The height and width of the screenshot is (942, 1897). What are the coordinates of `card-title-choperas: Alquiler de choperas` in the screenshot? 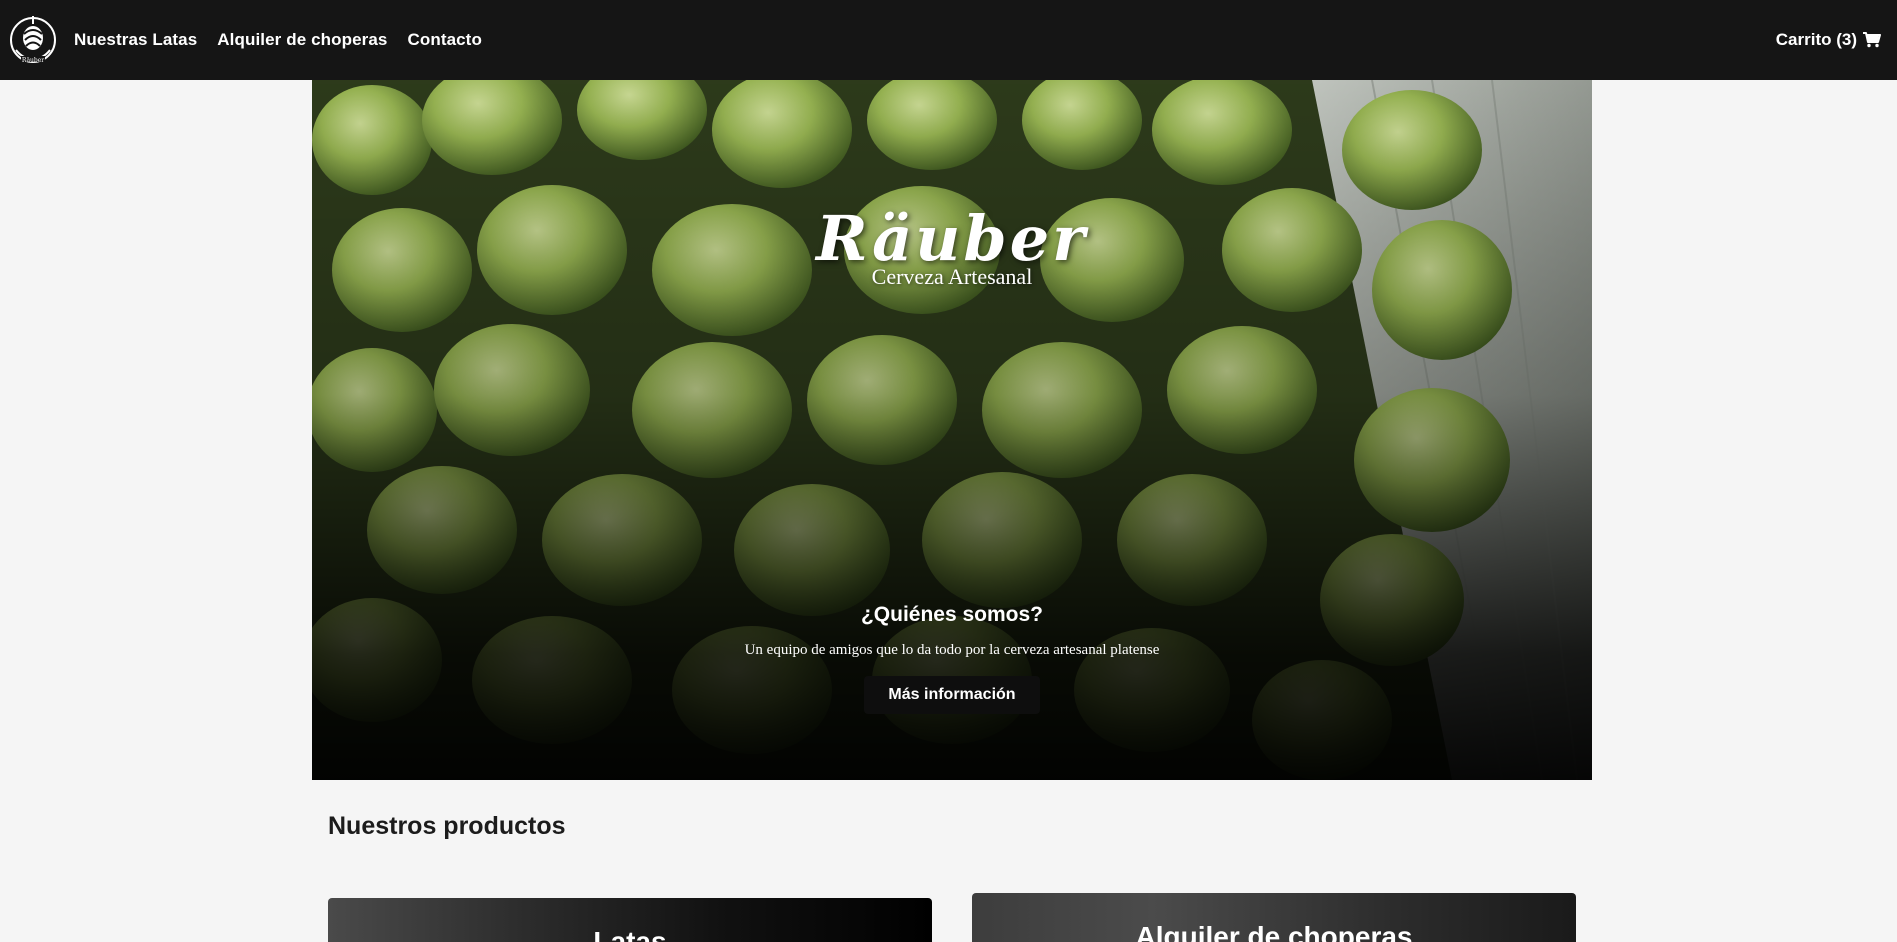 It's located at (1274, 931).